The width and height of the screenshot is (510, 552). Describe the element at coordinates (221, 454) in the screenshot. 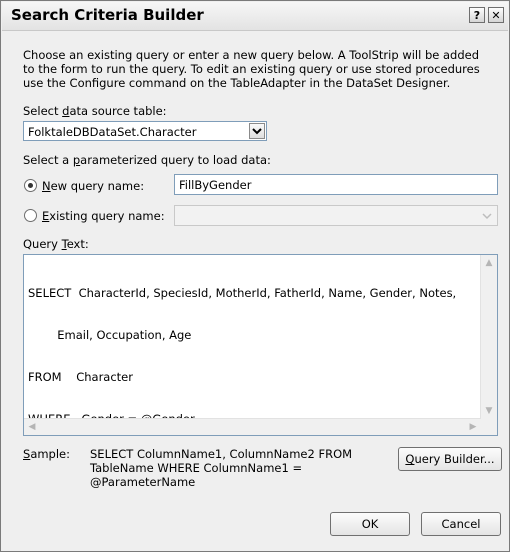

I see `sample-line: SELECT ColumnName1, ColumnName2 FROM` at that location.